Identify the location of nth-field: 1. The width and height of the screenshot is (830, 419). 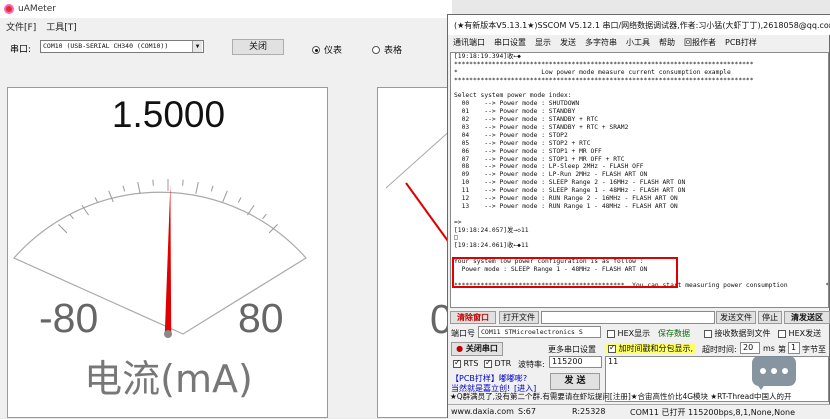
(794, 348).